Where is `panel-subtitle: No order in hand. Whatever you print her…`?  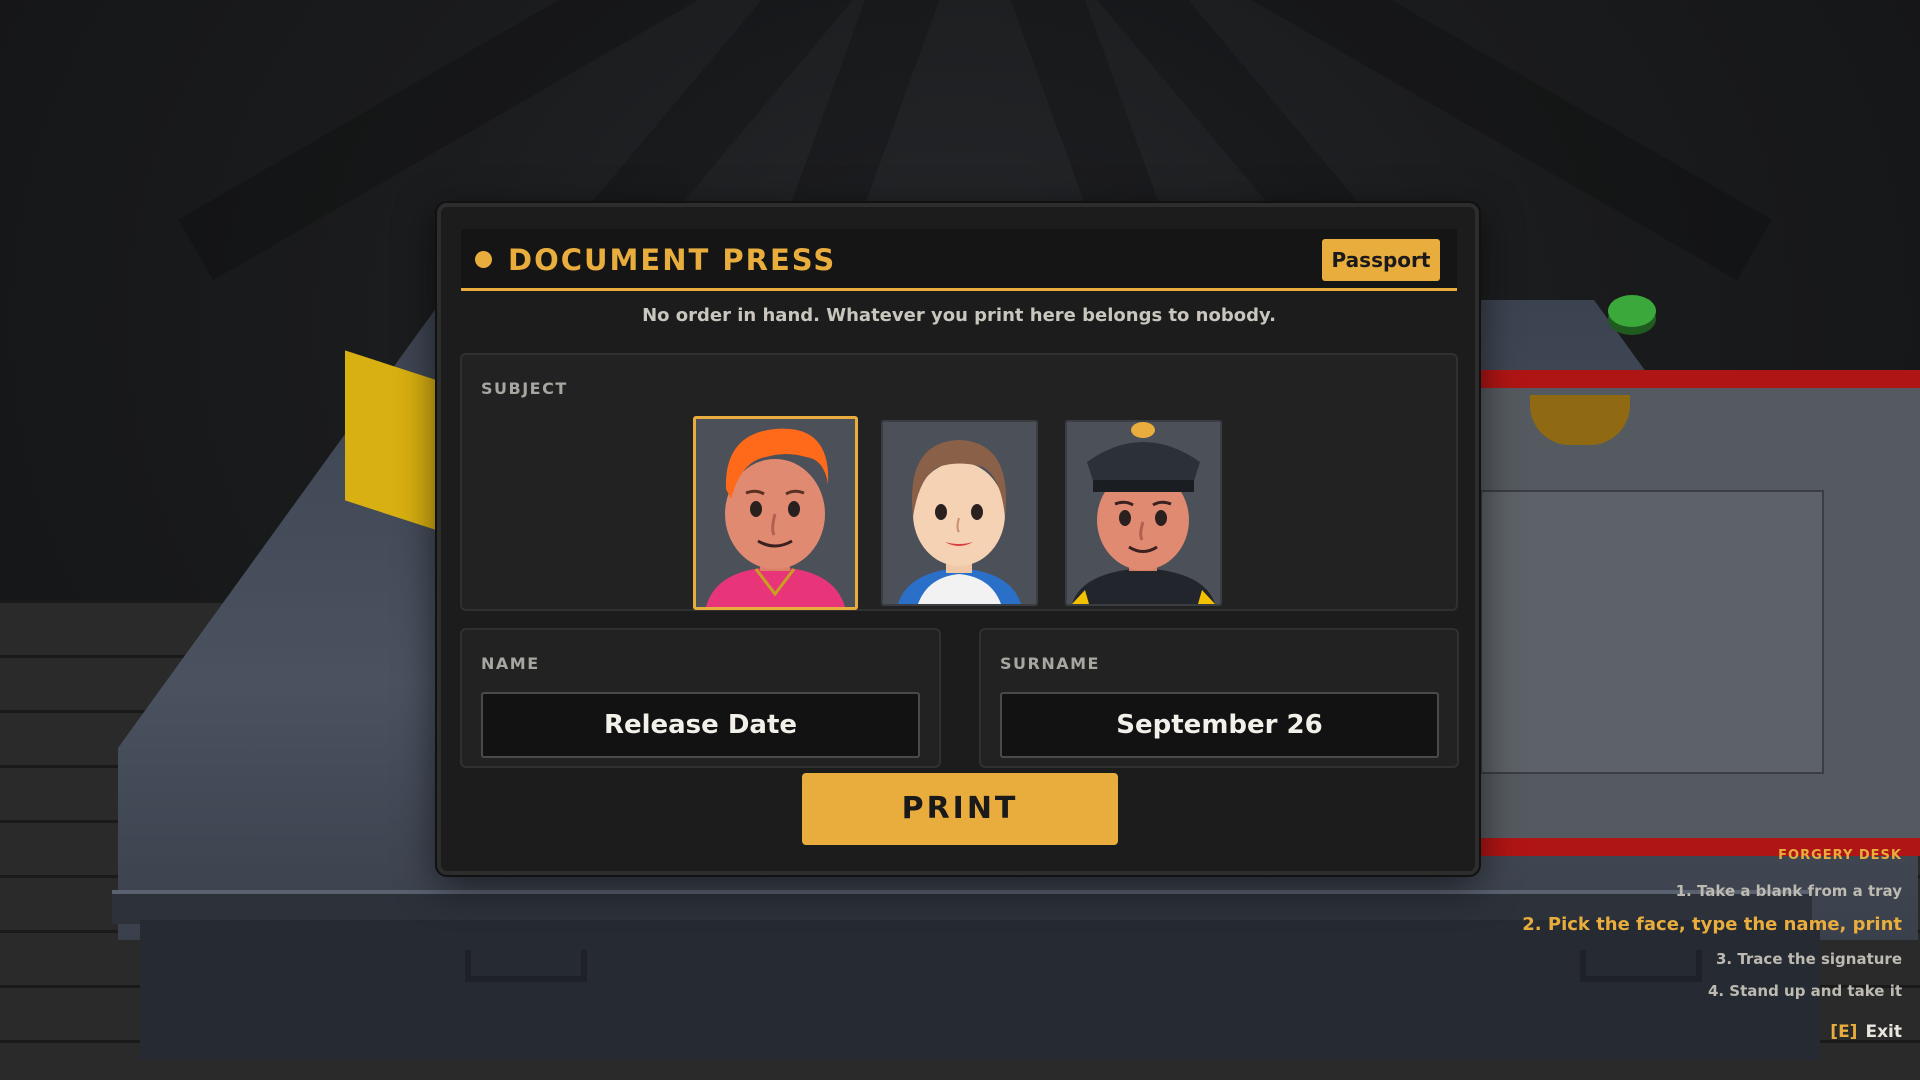
panel-subtitle: No order in hand. Whatever you print her… is located at coordinates (959, 315).